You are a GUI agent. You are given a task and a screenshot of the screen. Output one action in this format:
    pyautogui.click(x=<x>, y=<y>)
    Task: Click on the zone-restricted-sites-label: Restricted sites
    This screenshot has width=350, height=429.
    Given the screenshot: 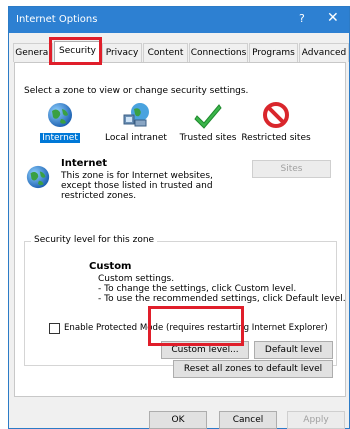 What is the action you would take?
    pyautogui.click(x=276, y=138)
    